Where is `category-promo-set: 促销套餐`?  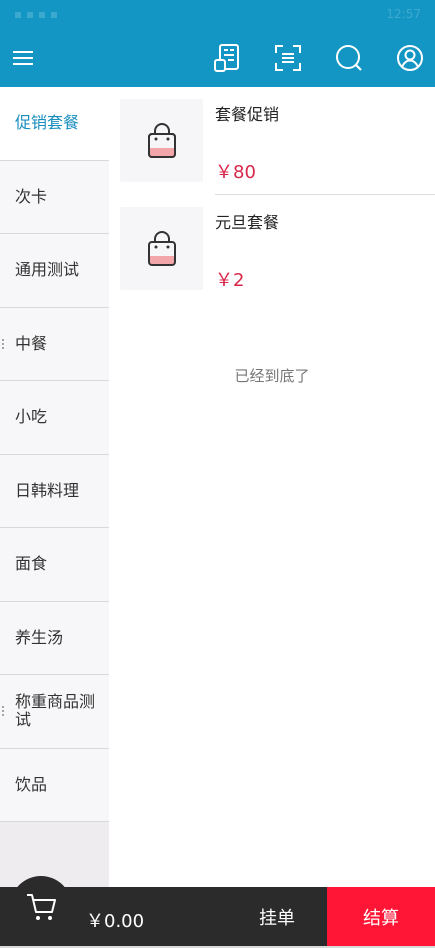
category-promo-set: 促销套餐 is located at coordinates (54, 124).